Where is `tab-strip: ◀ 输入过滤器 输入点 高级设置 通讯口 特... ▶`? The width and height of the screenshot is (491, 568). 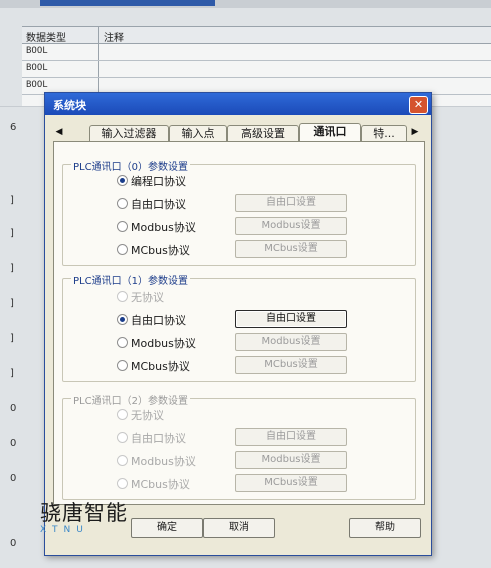 tab-strip: ◀ 输入过滤器 输入点 高级设置 通讯口 特... ▶ is located at coordinates (238, 132).